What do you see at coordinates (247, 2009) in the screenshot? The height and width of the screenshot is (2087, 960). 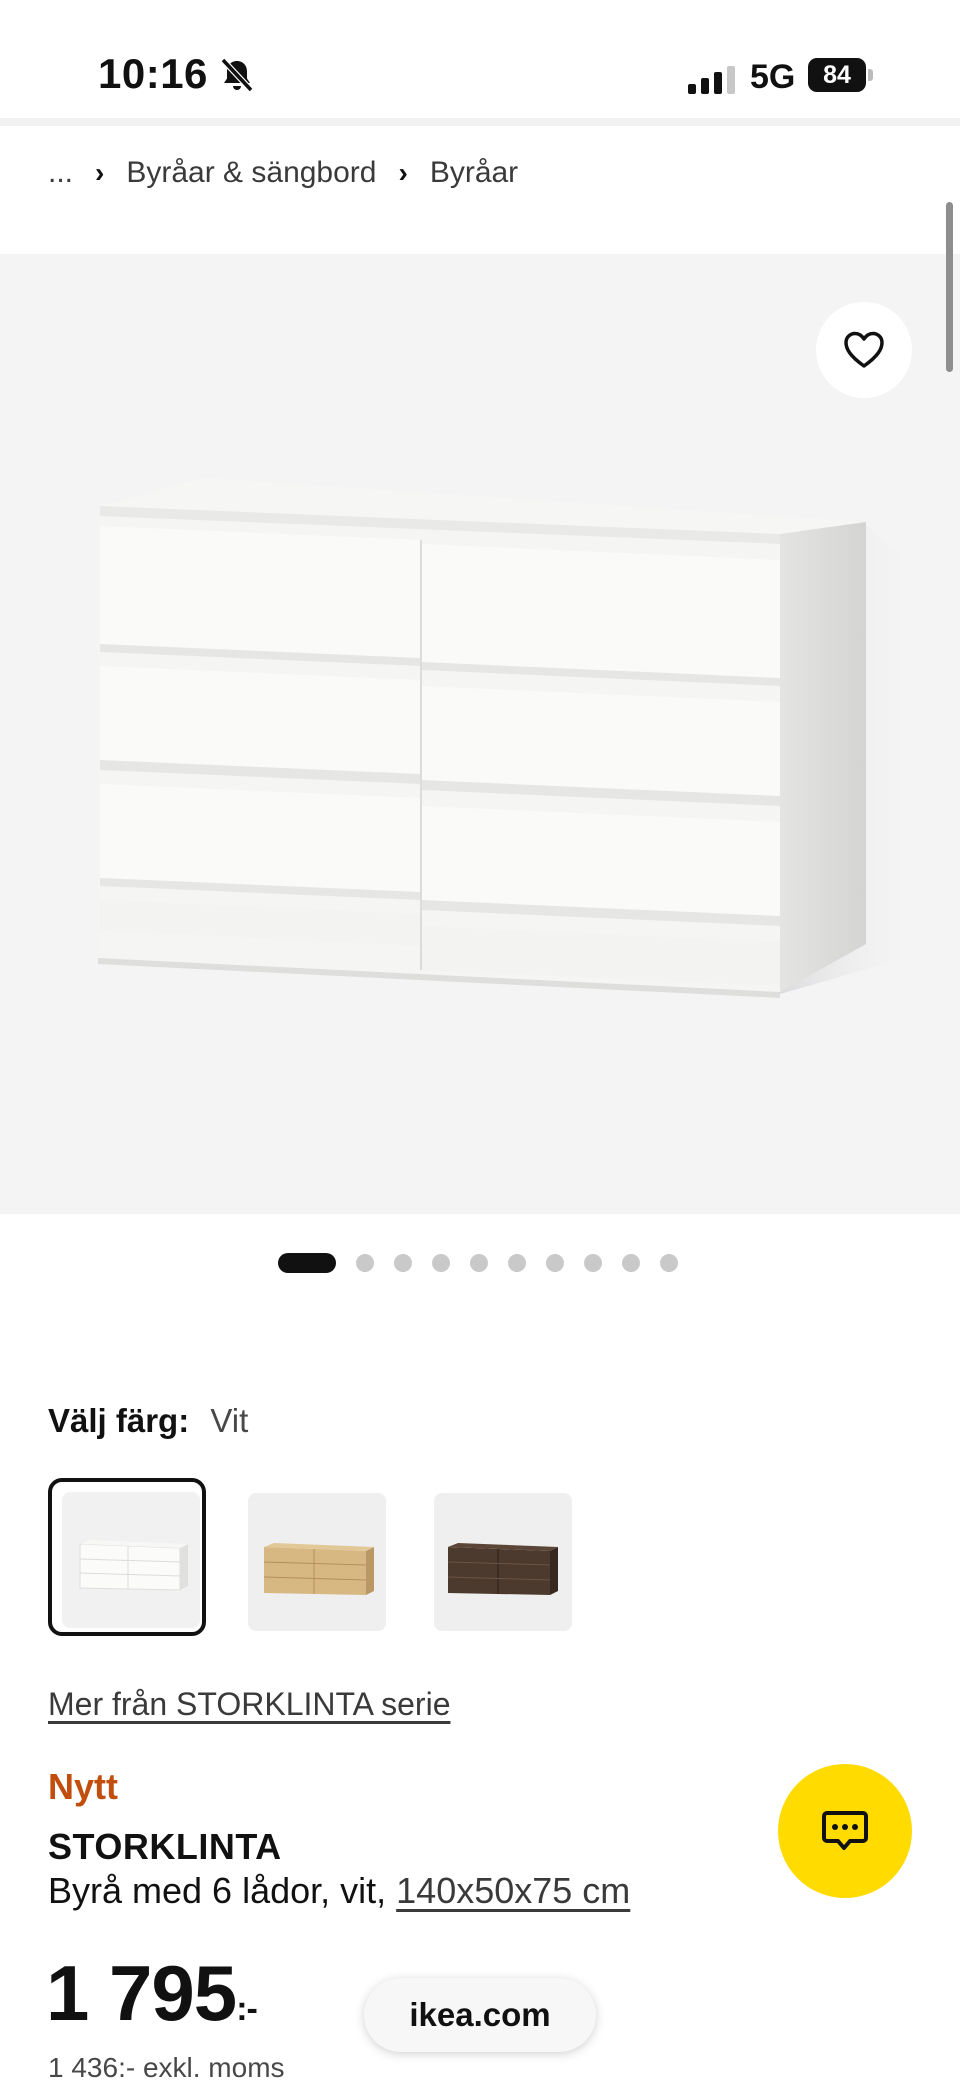 I see `price-suffix: :-` at bounding box center [247, 2009].